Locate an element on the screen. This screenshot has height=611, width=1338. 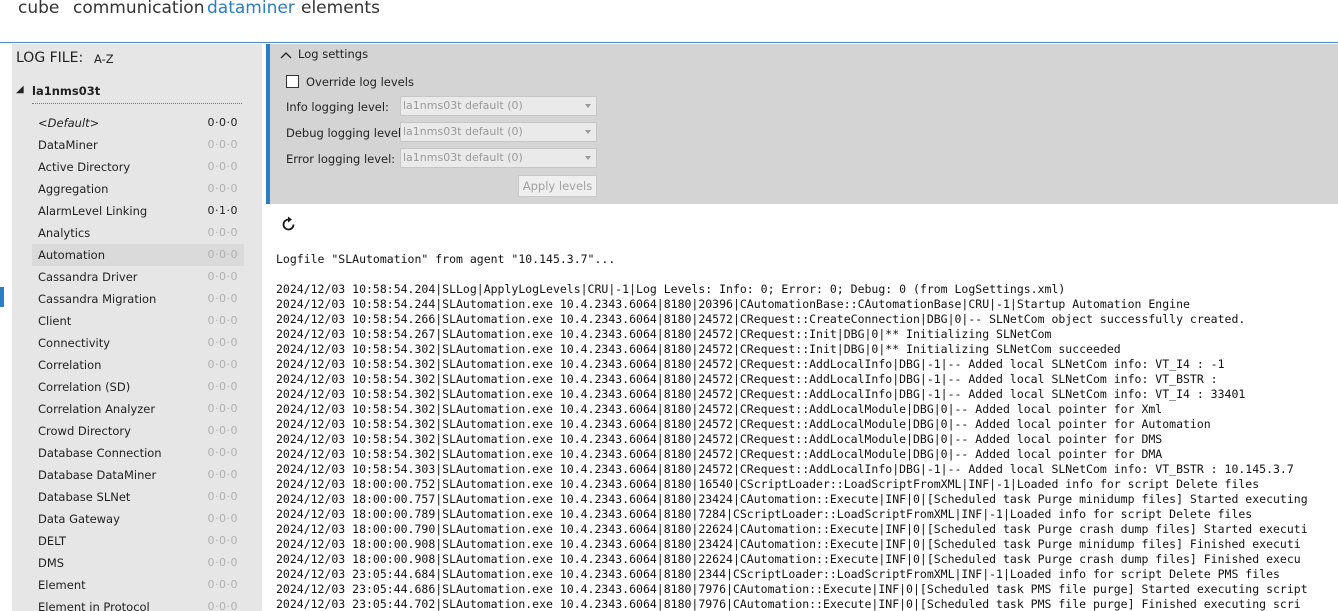
override-log-levels-checkbox: Override log levels is located at coordinates (350, 82).